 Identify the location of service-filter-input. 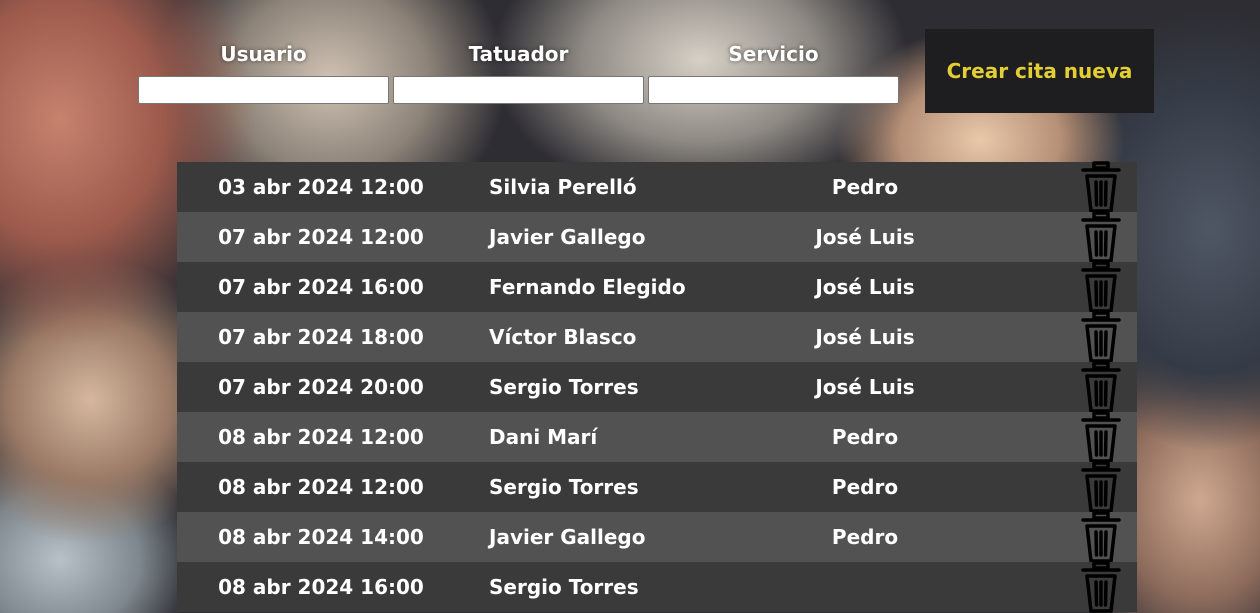
(773, 90).